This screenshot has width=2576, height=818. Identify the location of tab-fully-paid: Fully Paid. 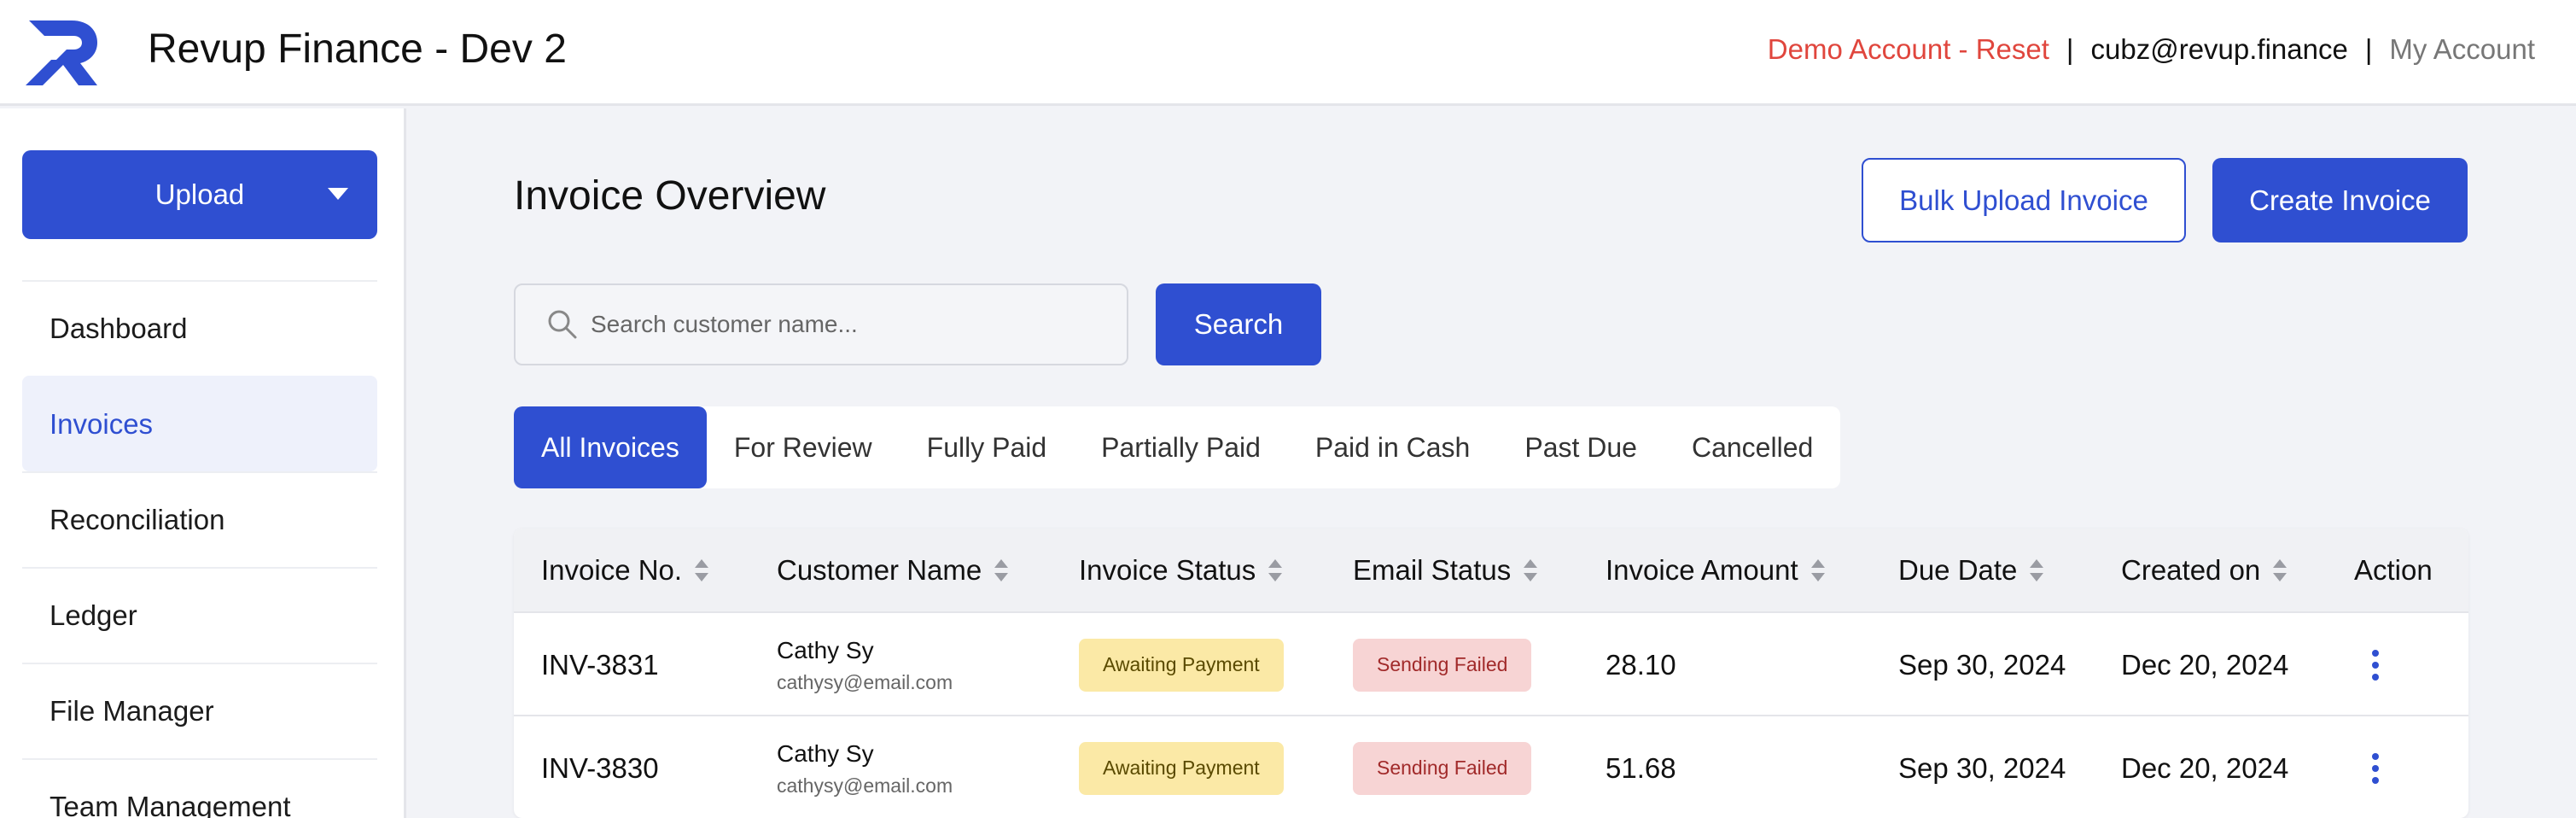
(987, 447).